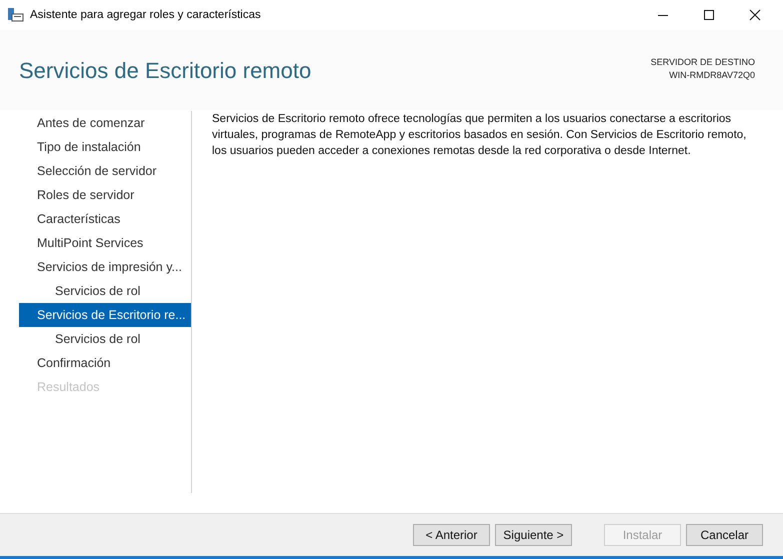  Describe the element at coordinates (165, 71) in the screenshot. I see `page-title: Servicios de Escritorio remoto` at that location.